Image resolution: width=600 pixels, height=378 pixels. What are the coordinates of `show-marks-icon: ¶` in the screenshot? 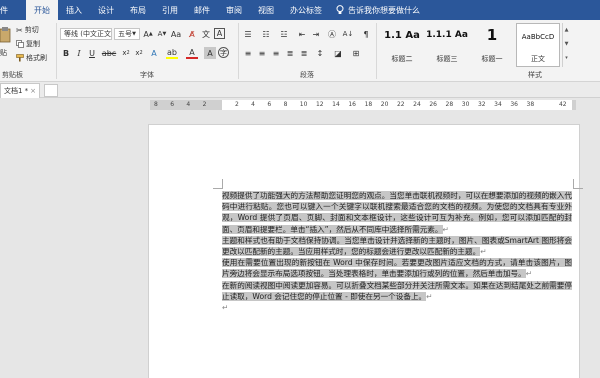 It's located at (366, 34).